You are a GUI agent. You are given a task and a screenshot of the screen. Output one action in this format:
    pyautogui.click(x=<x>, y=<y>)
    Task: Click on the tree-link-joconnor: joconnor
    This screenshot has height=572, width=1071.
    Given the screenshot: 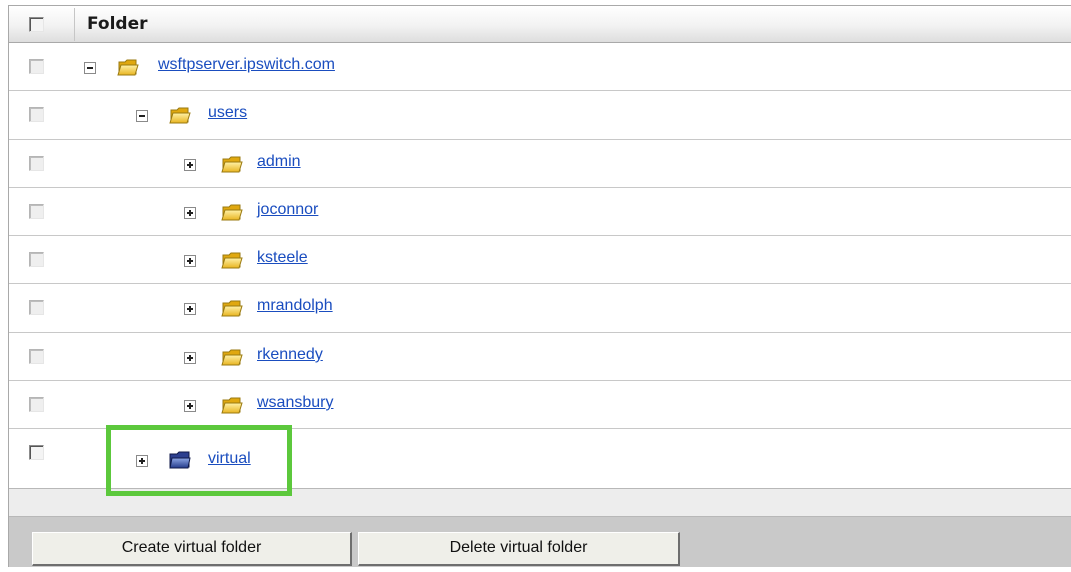 What is the action you would take?
    pyautogui.click(x=287, y=210)
    